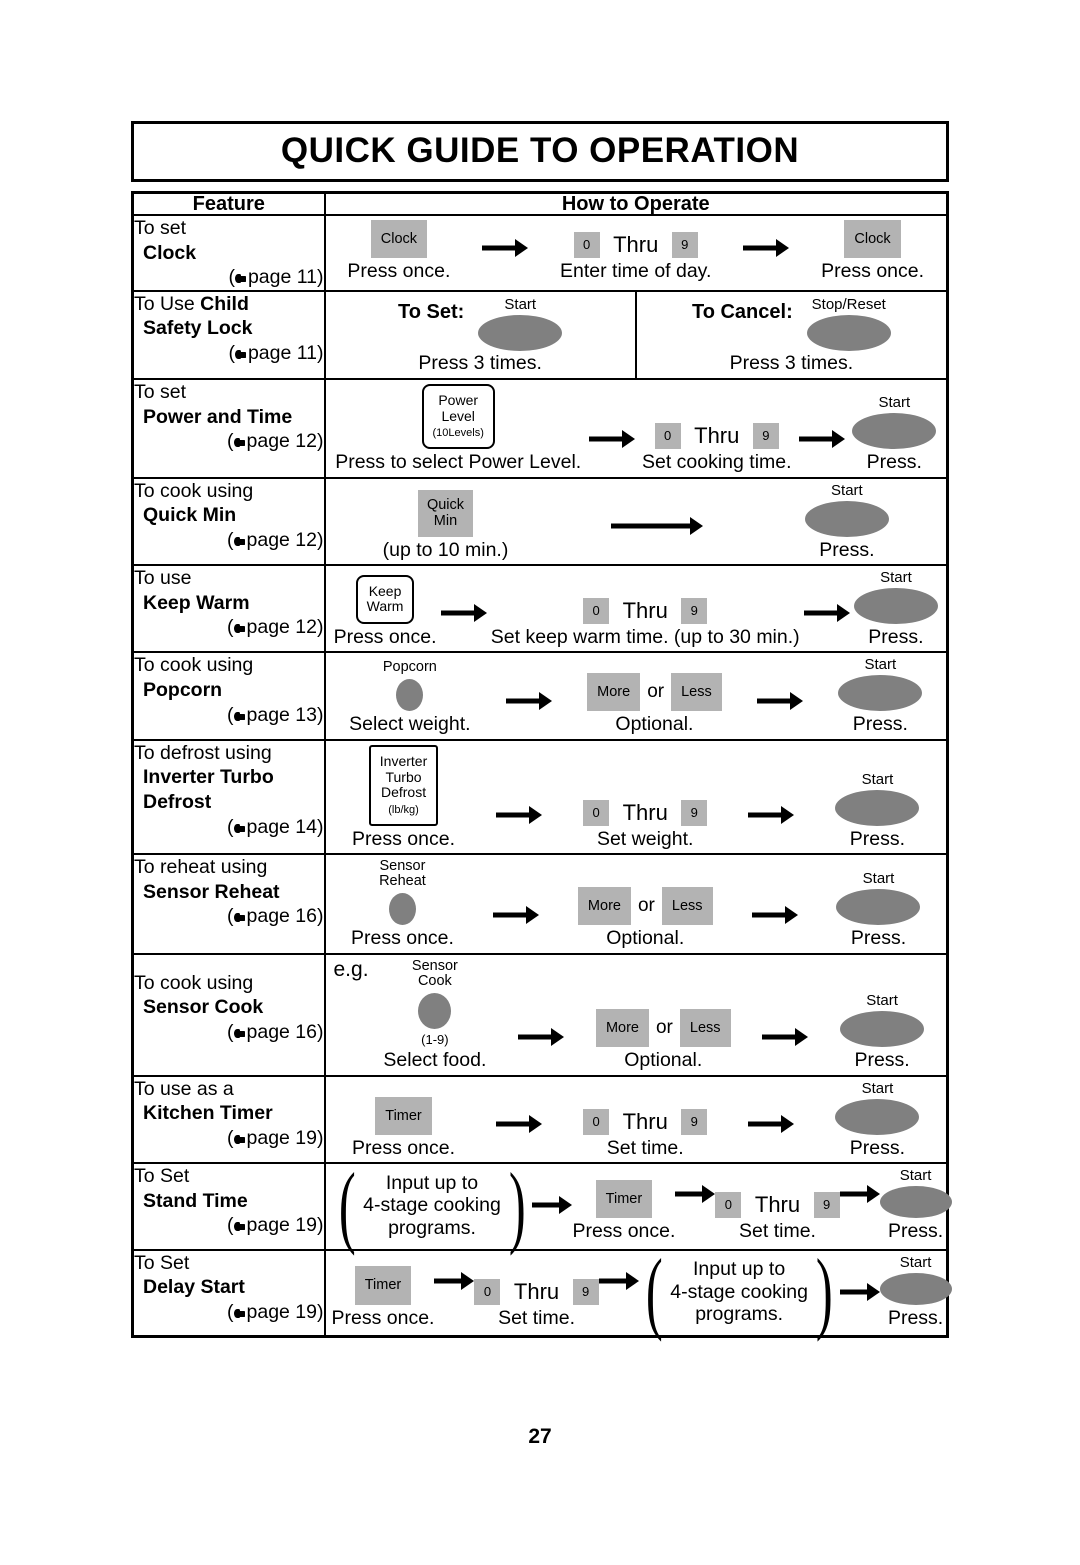  I want to click on key-popcorn, so click(410, 695).